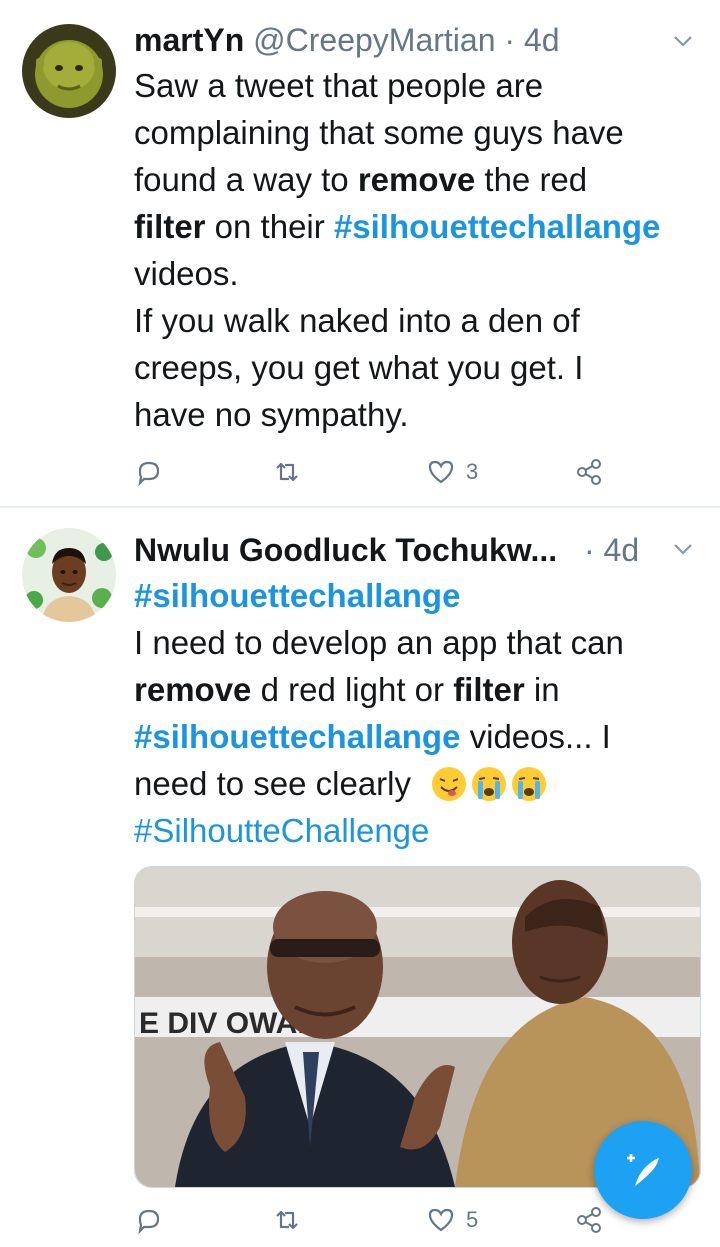 The width and height of the screenshot is (720, 1247). What do you see at coordinates (374, 1220) in the screenshot?
I see `tweet-actions: 5` at bounding box center [374, 1220].